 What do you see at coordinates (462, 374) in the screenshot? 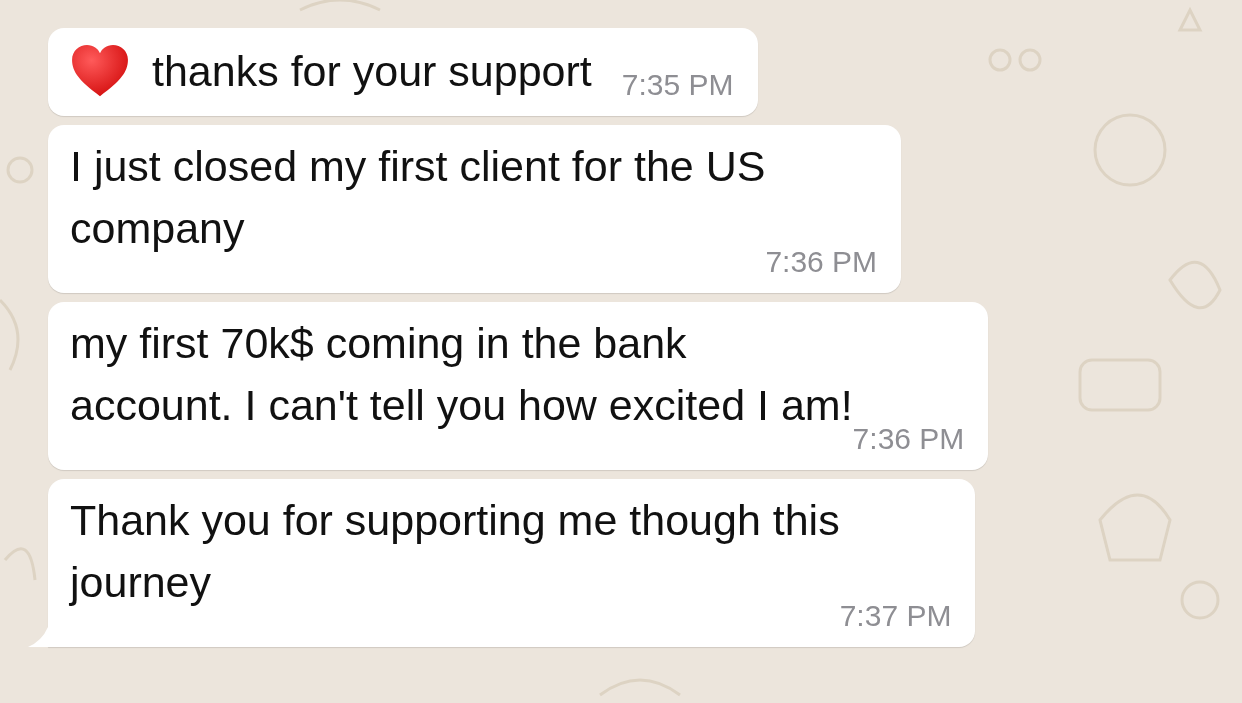
I see `message-text: my first 70k$ coming in the bank account. I can't tell you how excited I am!` at bounding box center [462, 374].